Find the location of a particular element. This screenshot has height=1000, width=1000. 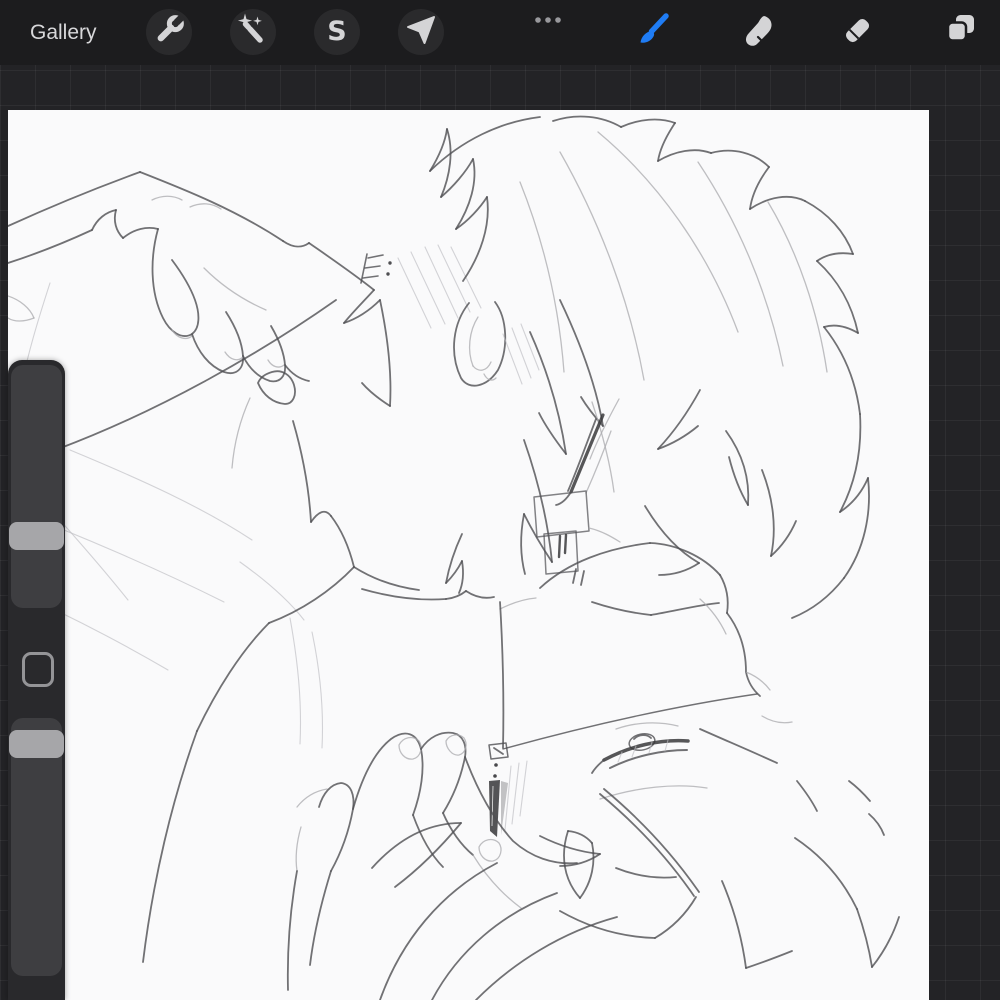

ellipsis-icon is located at coordinates (551, 21).